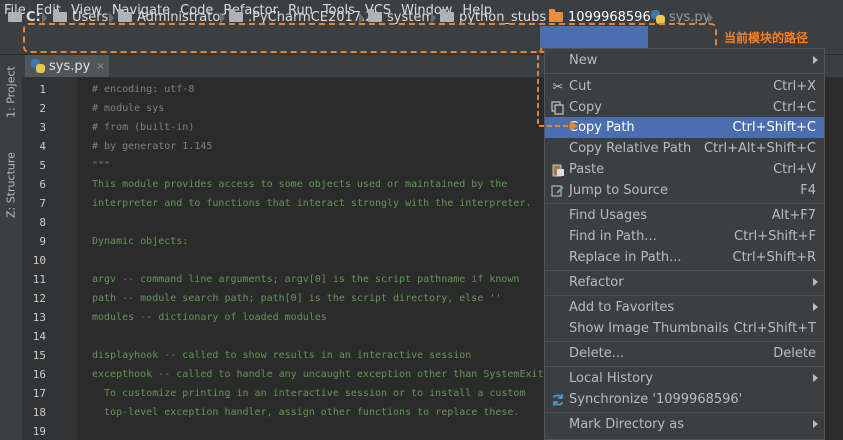 The width and height of the screenshot is (843, 440). Describe the element at coordinates (684, 169) in the screenshot. I see `menu-item-paste: Paste Ctrl+V` at that location.